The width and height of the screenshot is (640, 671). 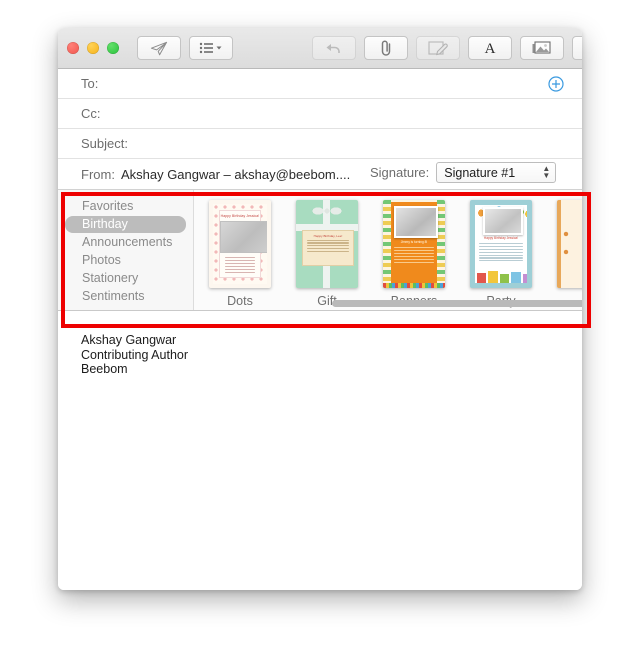 What do you see at coordinates (501, 276) in the screenshot?
I see `presents-decoration` at bounding box center [501, 276].